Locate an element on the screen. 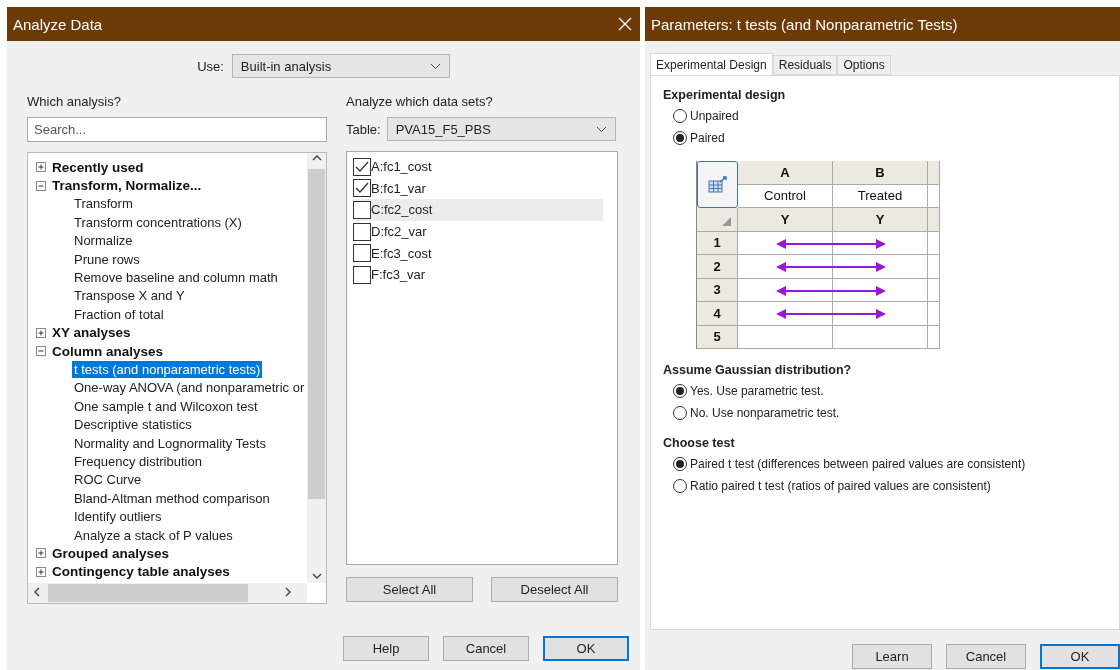 This screenshot has width=1120, height=670. dialog-button: Help is located at coordinates (386, 648).